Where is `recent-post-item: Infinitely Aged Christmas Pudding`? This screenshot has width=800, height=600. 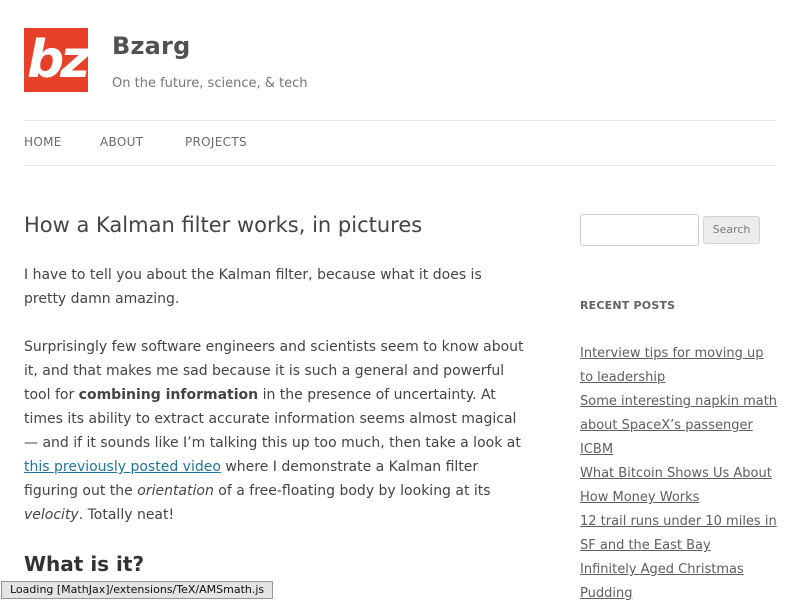
recent-post-item: Infinitely Aged Christmas Pudding is located at coordinates (680, 579).